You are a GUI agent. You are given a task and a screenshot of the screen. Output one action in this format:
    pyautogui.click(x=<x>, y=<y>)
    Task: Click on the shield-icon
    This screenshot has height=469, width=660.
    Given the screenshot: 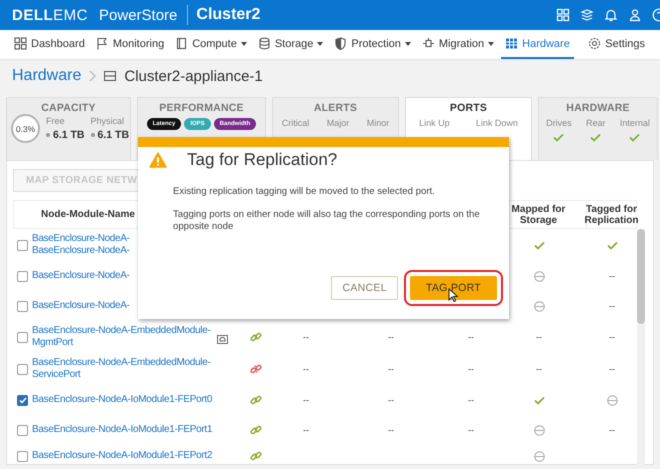 What is the action you would take?
    pyautogui.click(x=341, y=43)
    